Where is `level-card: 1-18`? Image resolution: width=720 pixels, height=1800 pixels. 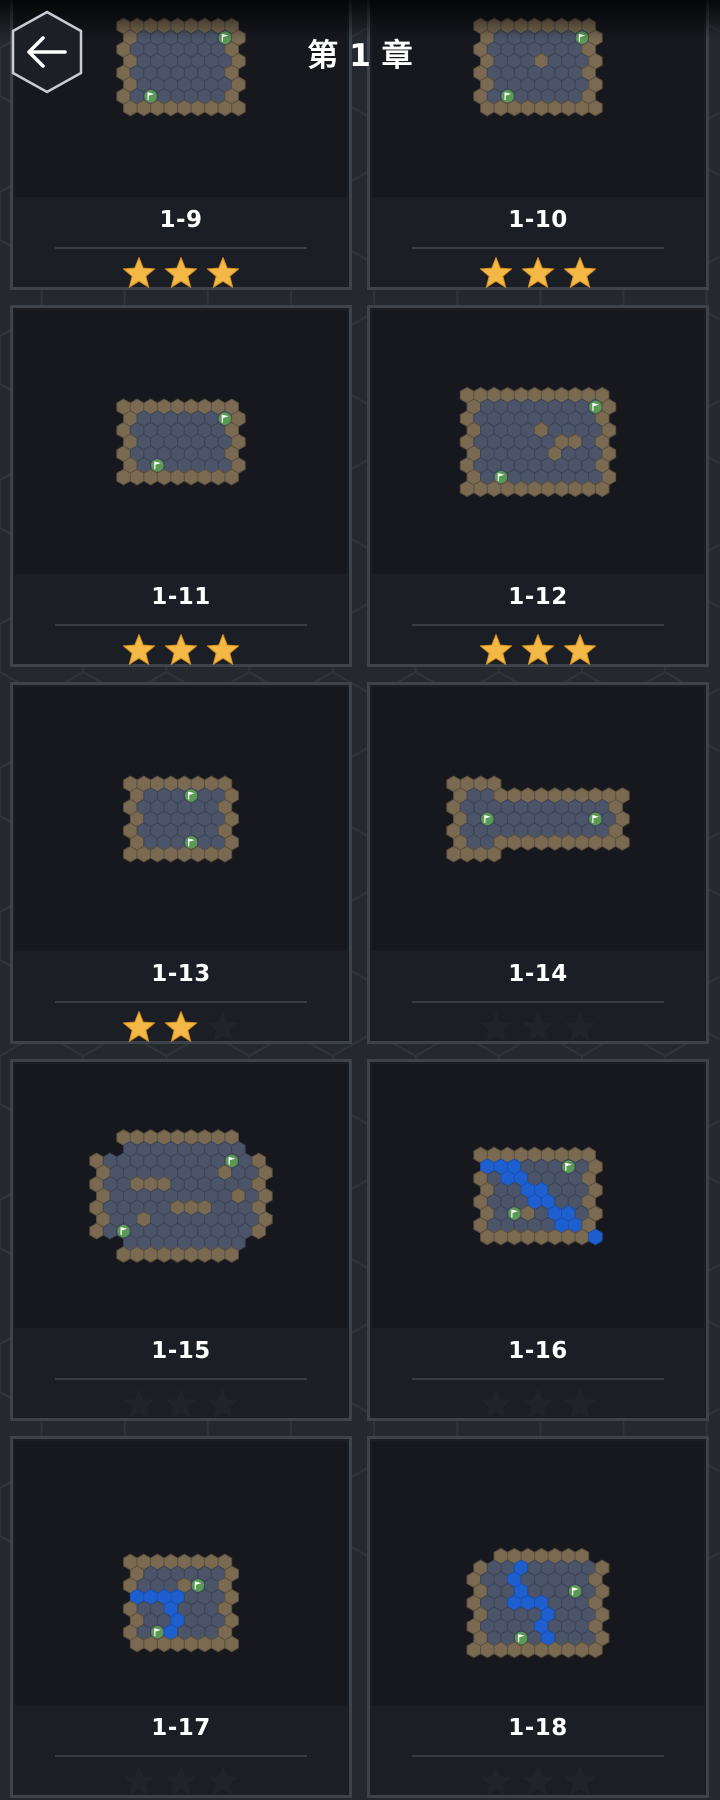 level-card: 1-18 is located at coordinates (538, 1617).